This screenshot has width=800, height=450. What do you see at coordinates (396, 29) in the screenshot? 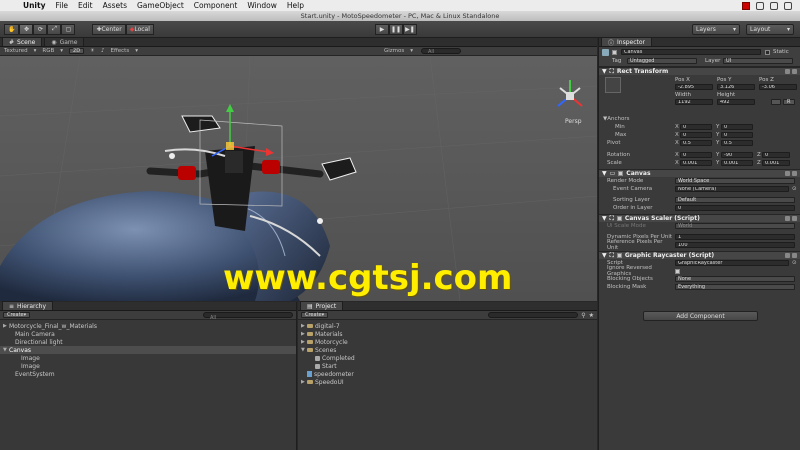
I see `pause-icon: ❚❚` at bounding box center [396, 29].